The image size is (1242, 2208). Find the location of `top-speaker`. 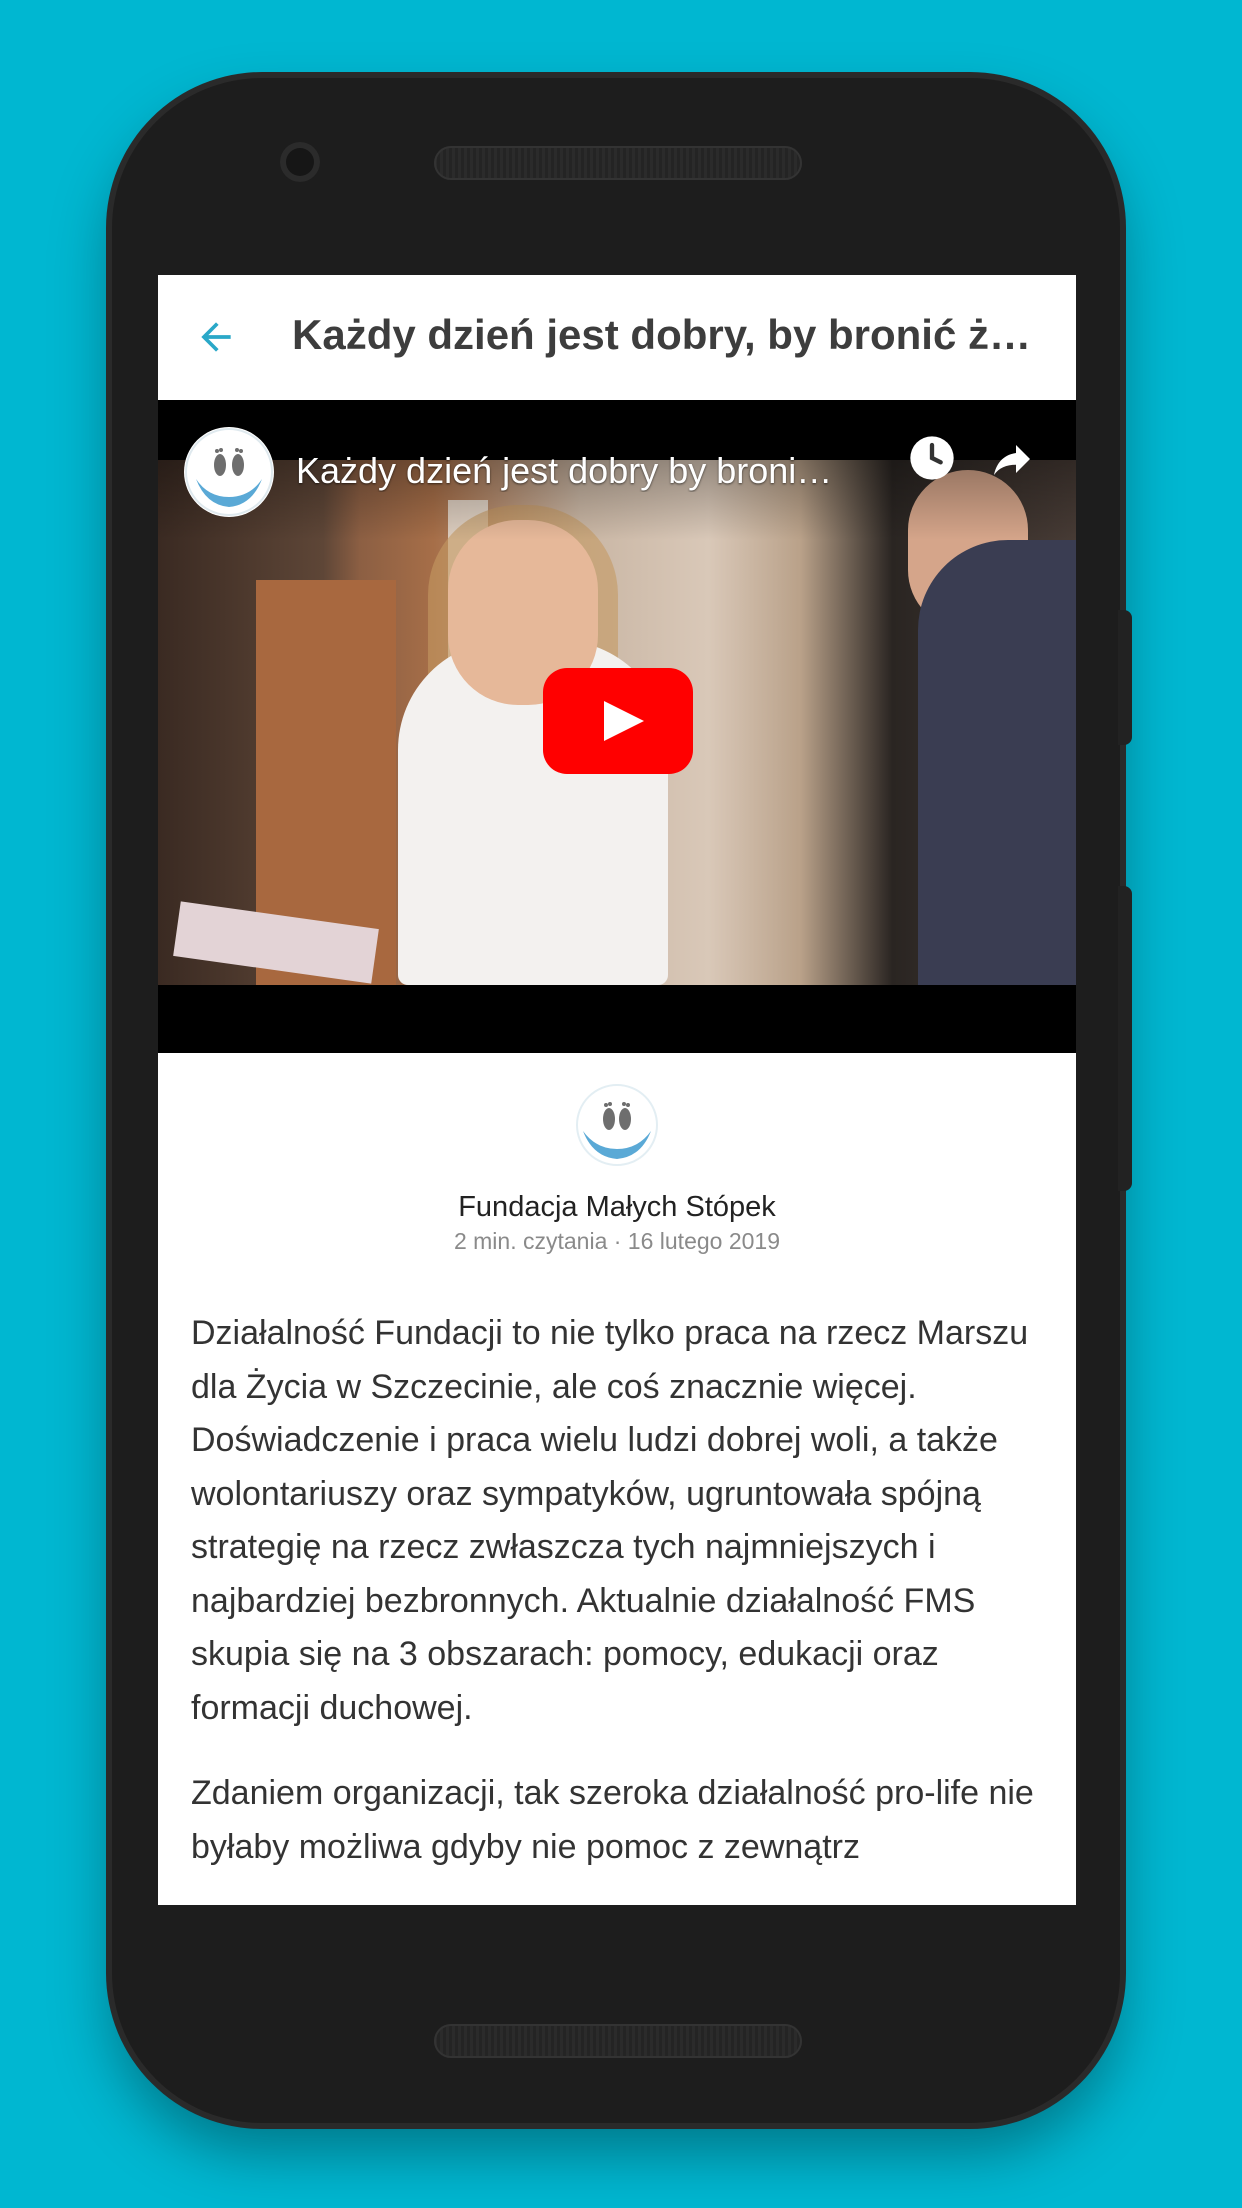

top-speaker is located at coordinates (618, 163).